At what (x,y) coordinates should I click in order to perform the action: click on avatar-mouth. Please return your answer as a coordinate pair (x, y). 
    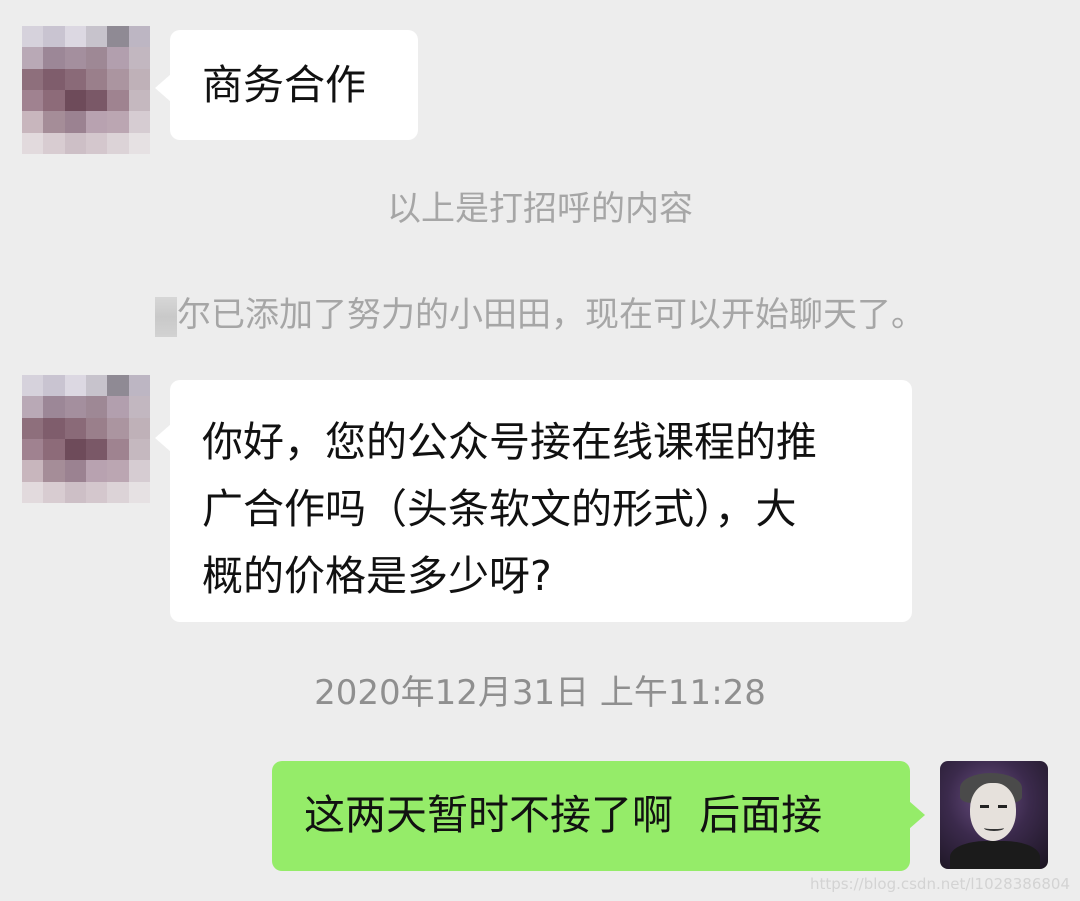
    Looking at the image, I should click on (994, 828).